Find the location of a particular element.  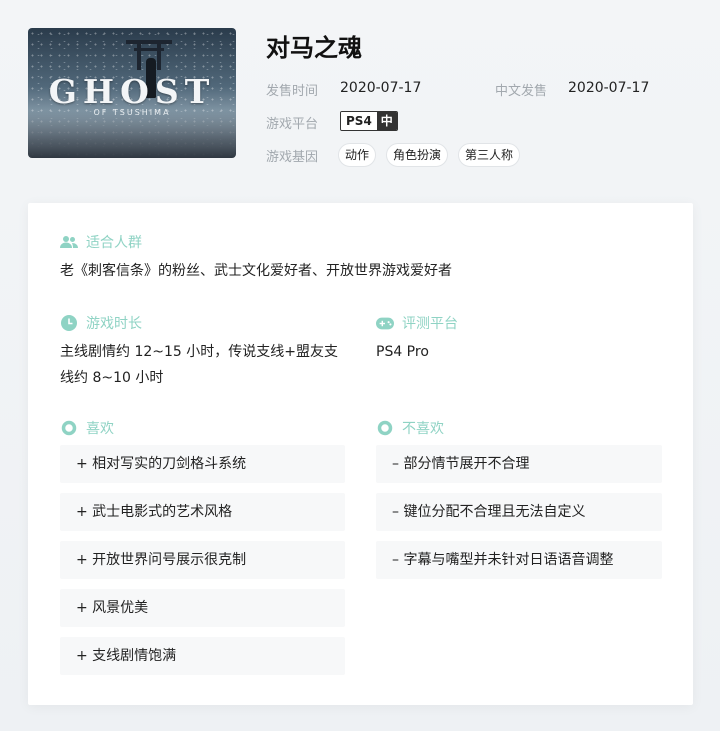

cover-foreground is located at coordinates (132, 134).